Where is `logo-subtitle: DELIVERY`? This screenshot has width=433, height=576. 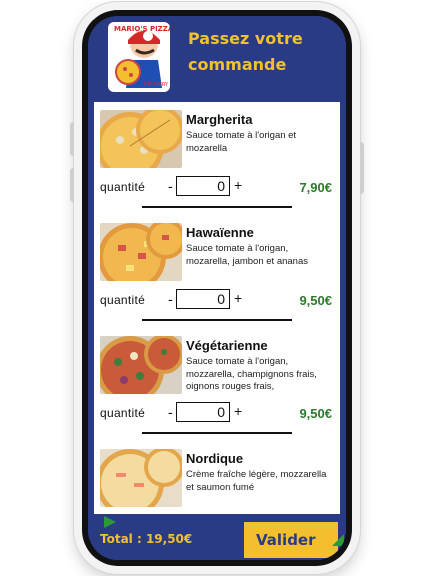 logo-subtitle: DELIVERY is located at coordinates (156, 85).